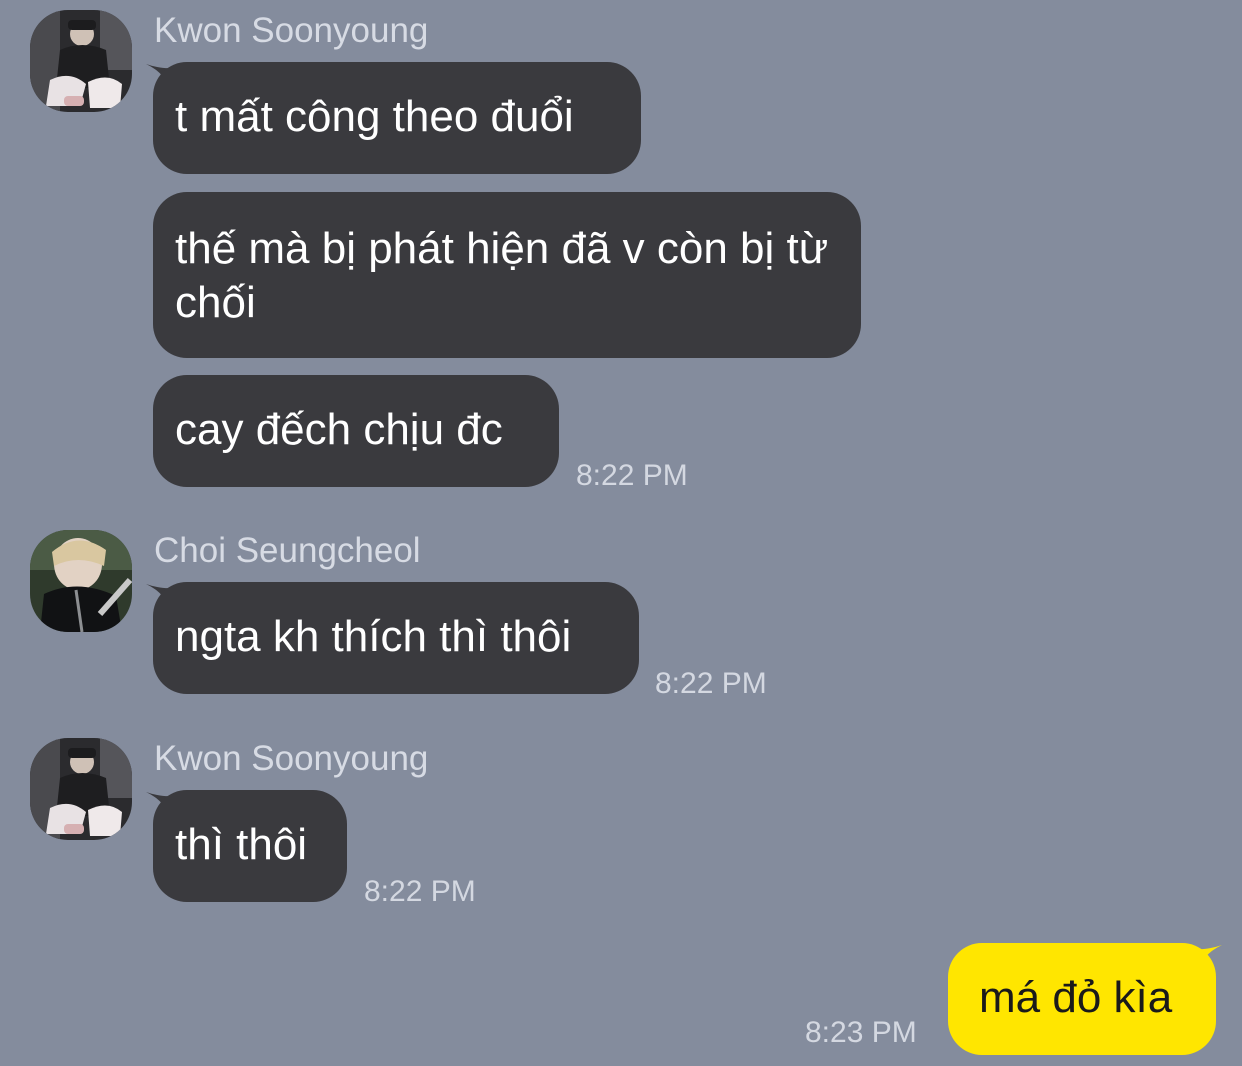 The image size is (1242, 1066). What do you see at coordinates (861, 1032) in the screenshot?
I see `message-timestamp: 8:23 PM` at bounding box center [861, 1032].